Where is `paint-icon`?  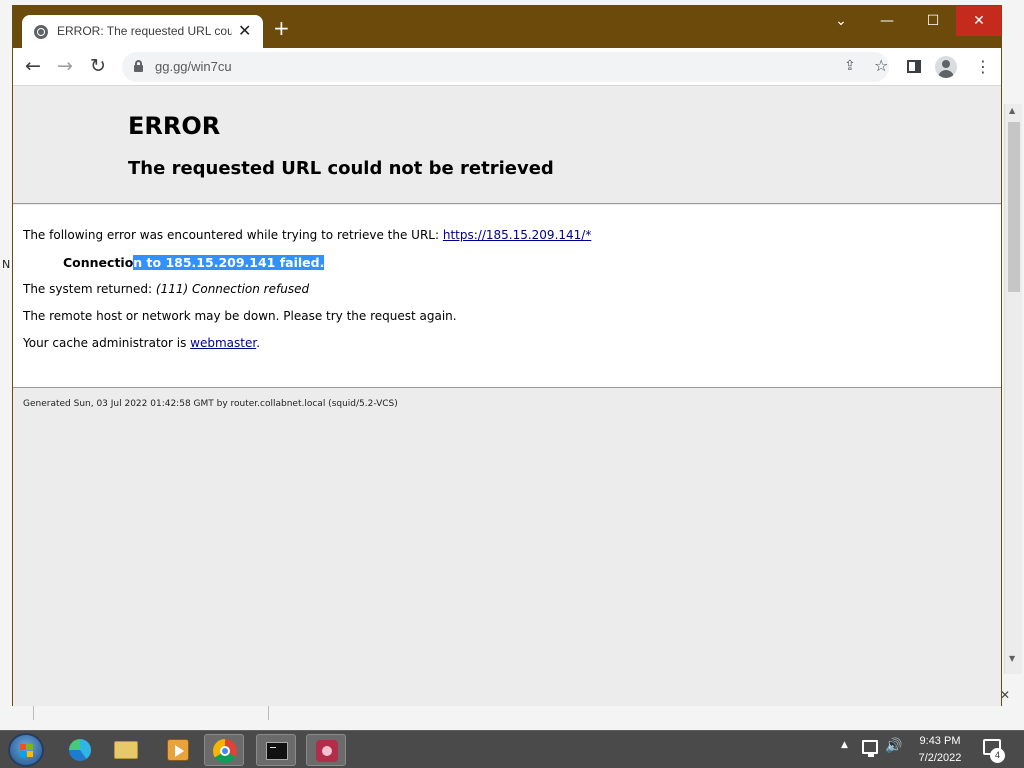
paint-icon is located at coordinates (327, 751).